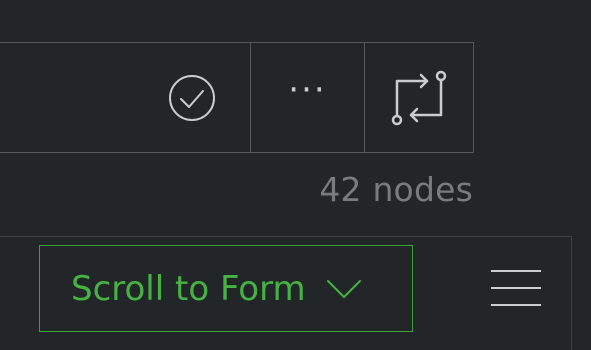 The width and height of the screenshot is (591, 350). I want to click on swap-button, so click(418, 97).